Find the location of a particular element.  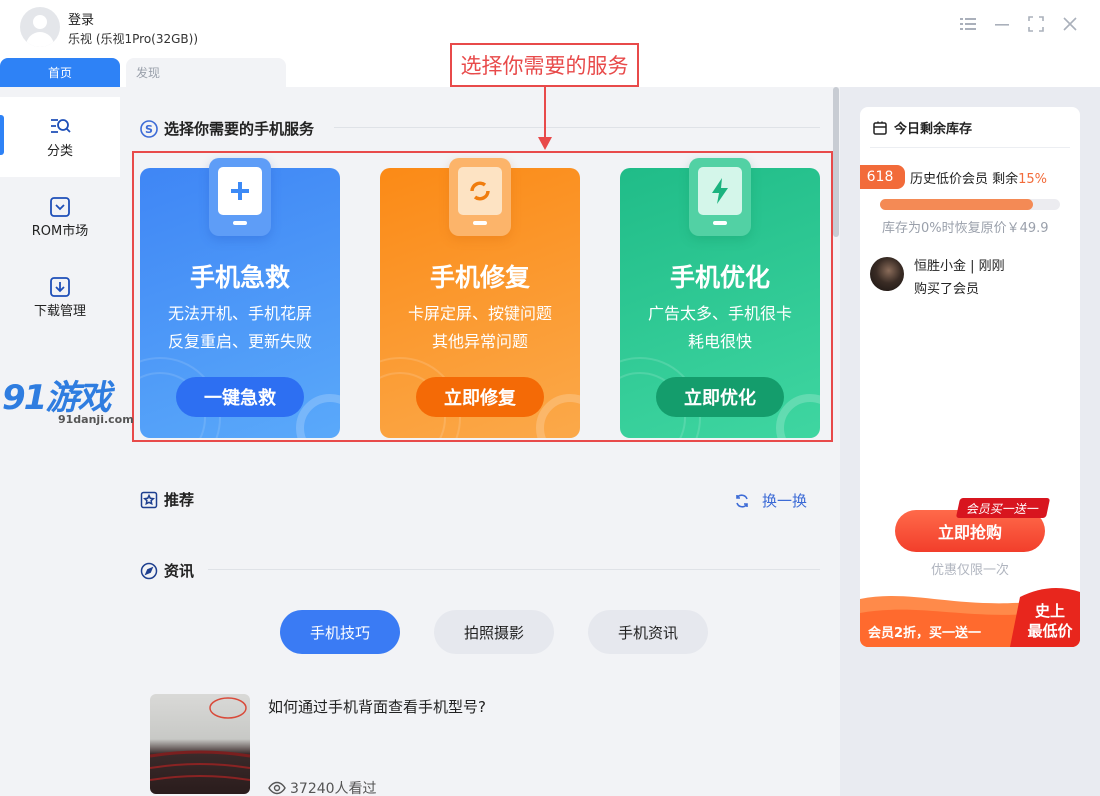

refresh-icon is located at coordinates (742, 500).